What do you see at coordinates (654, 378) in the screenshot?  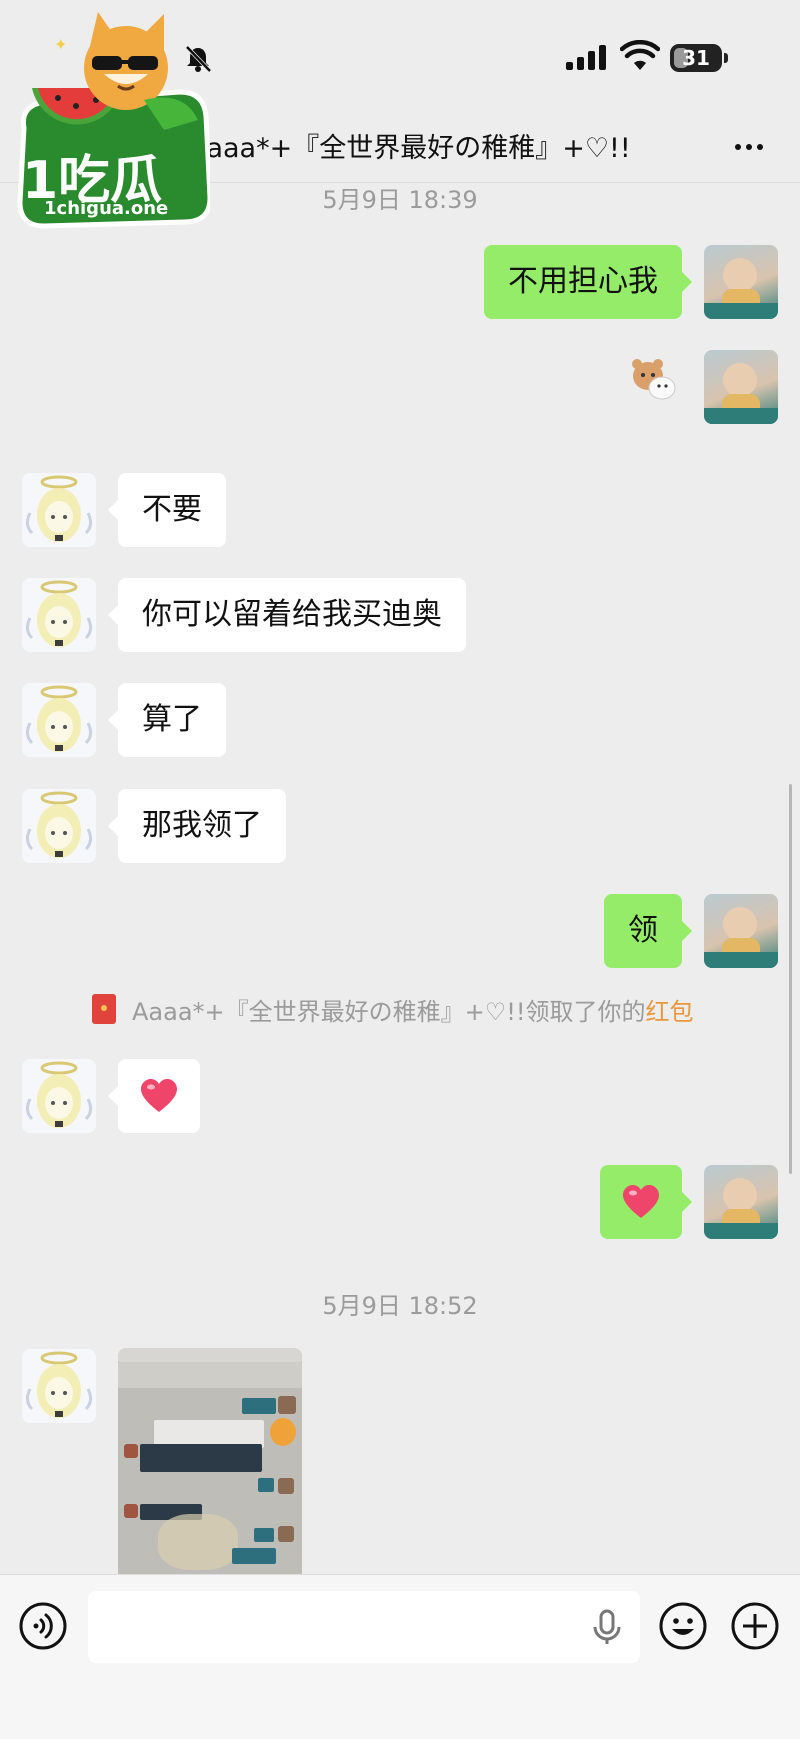 I see `bear-sticker` at bounding box center [654, 378].